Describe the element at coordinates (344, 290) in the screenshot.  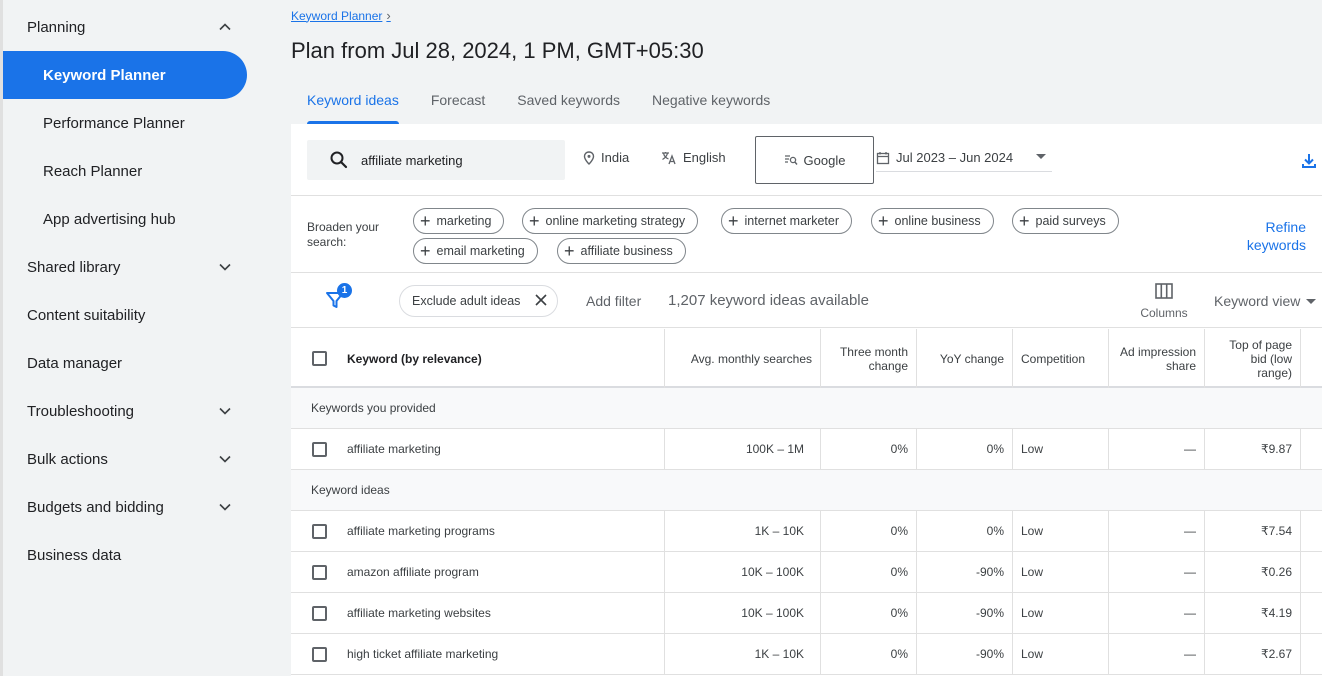
I see `filter-count-badge: 1` at that location.